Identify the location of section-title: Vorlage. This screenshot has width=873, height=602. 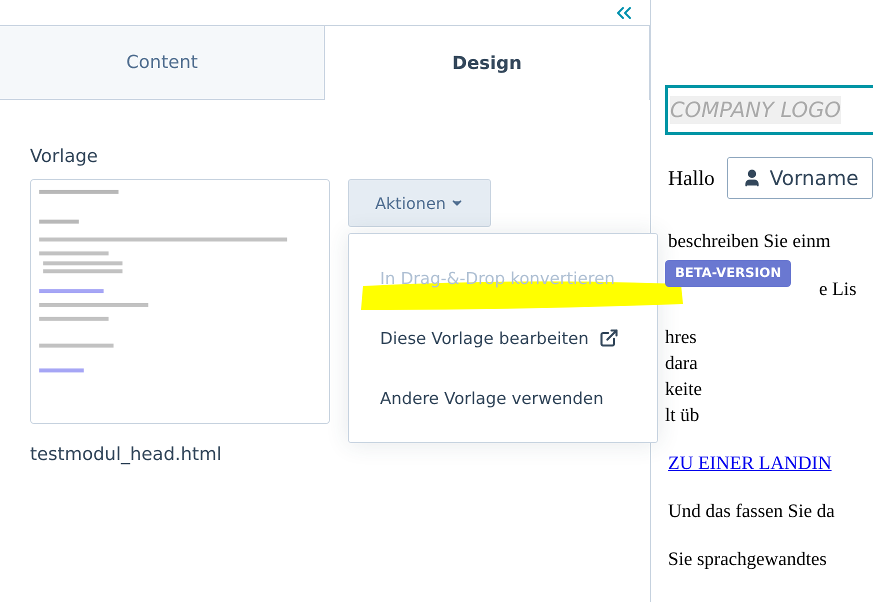
(64, 156).